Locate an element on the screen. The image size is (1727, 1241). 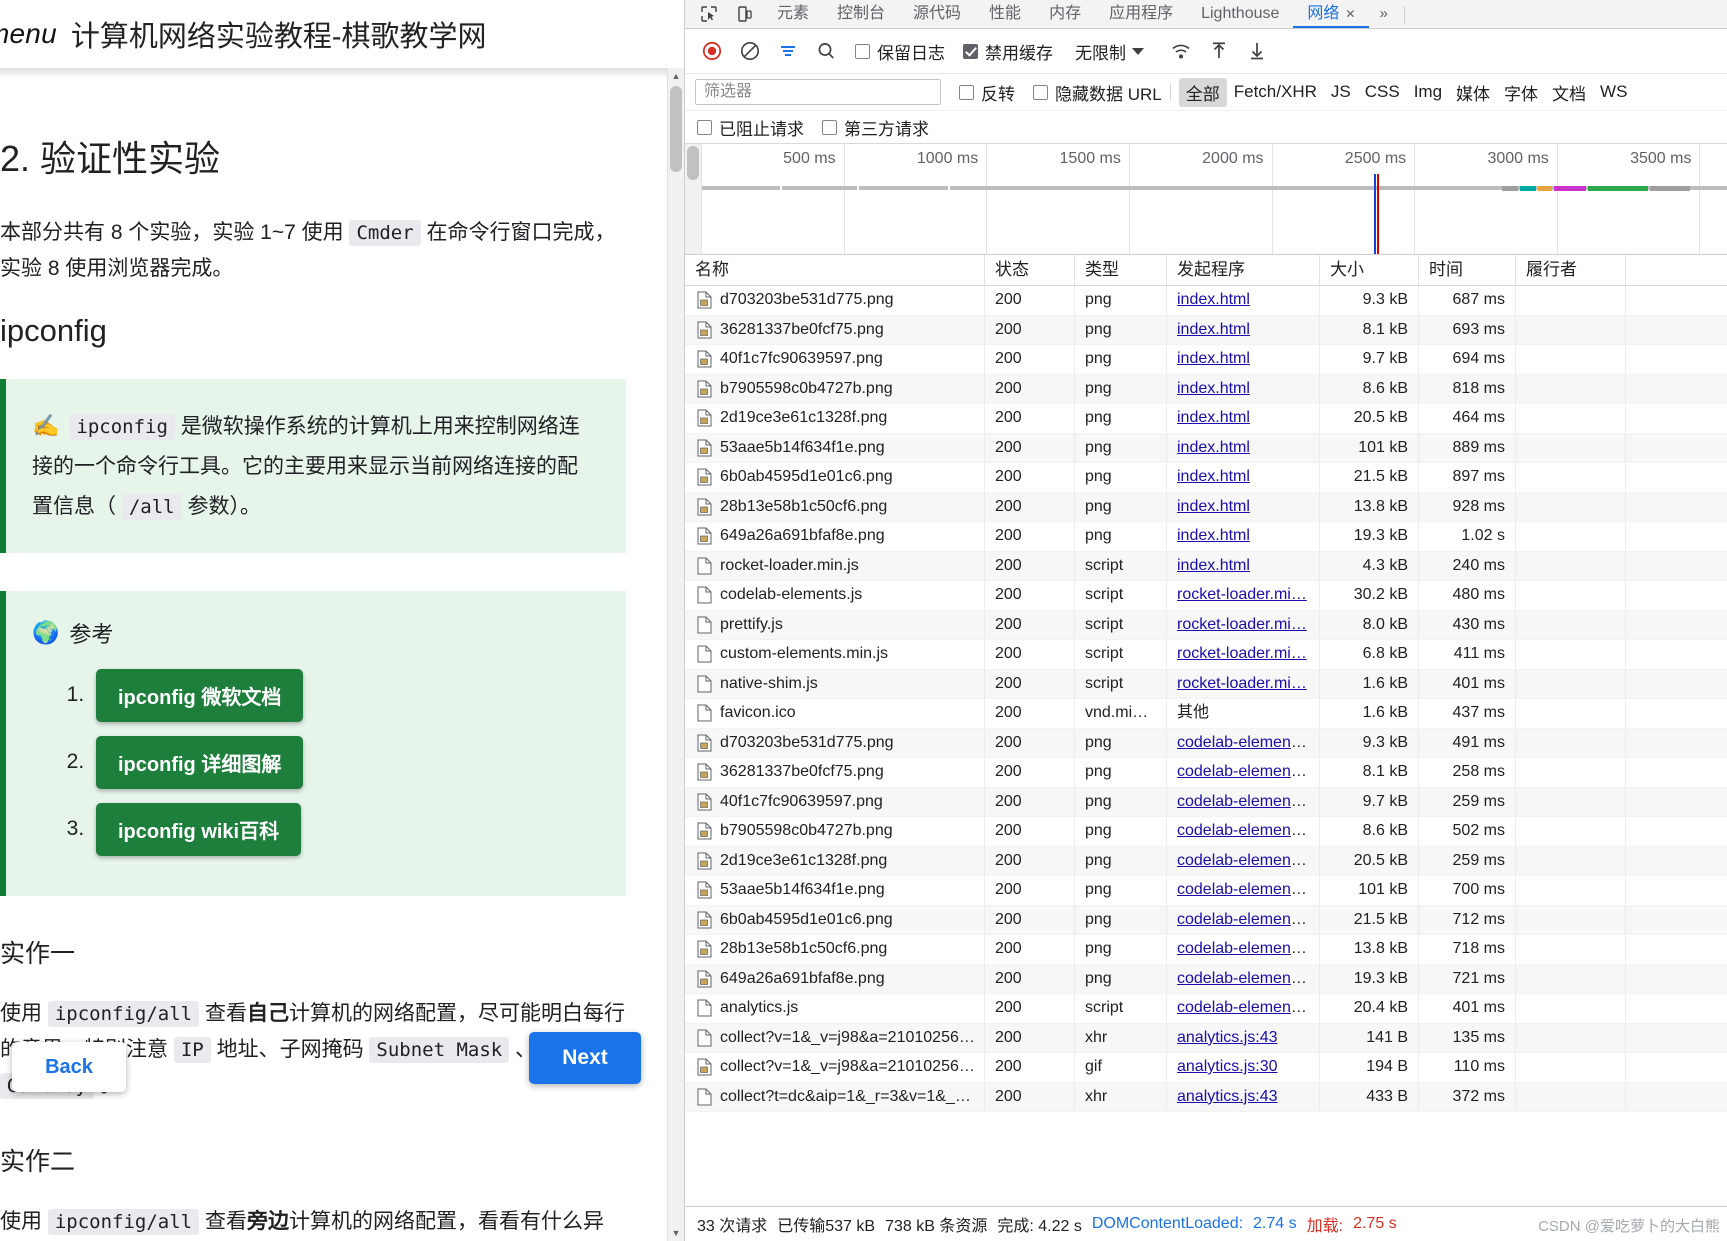
cell-initiator: analytics.js:43 is located at coordinates (1243, 1037).